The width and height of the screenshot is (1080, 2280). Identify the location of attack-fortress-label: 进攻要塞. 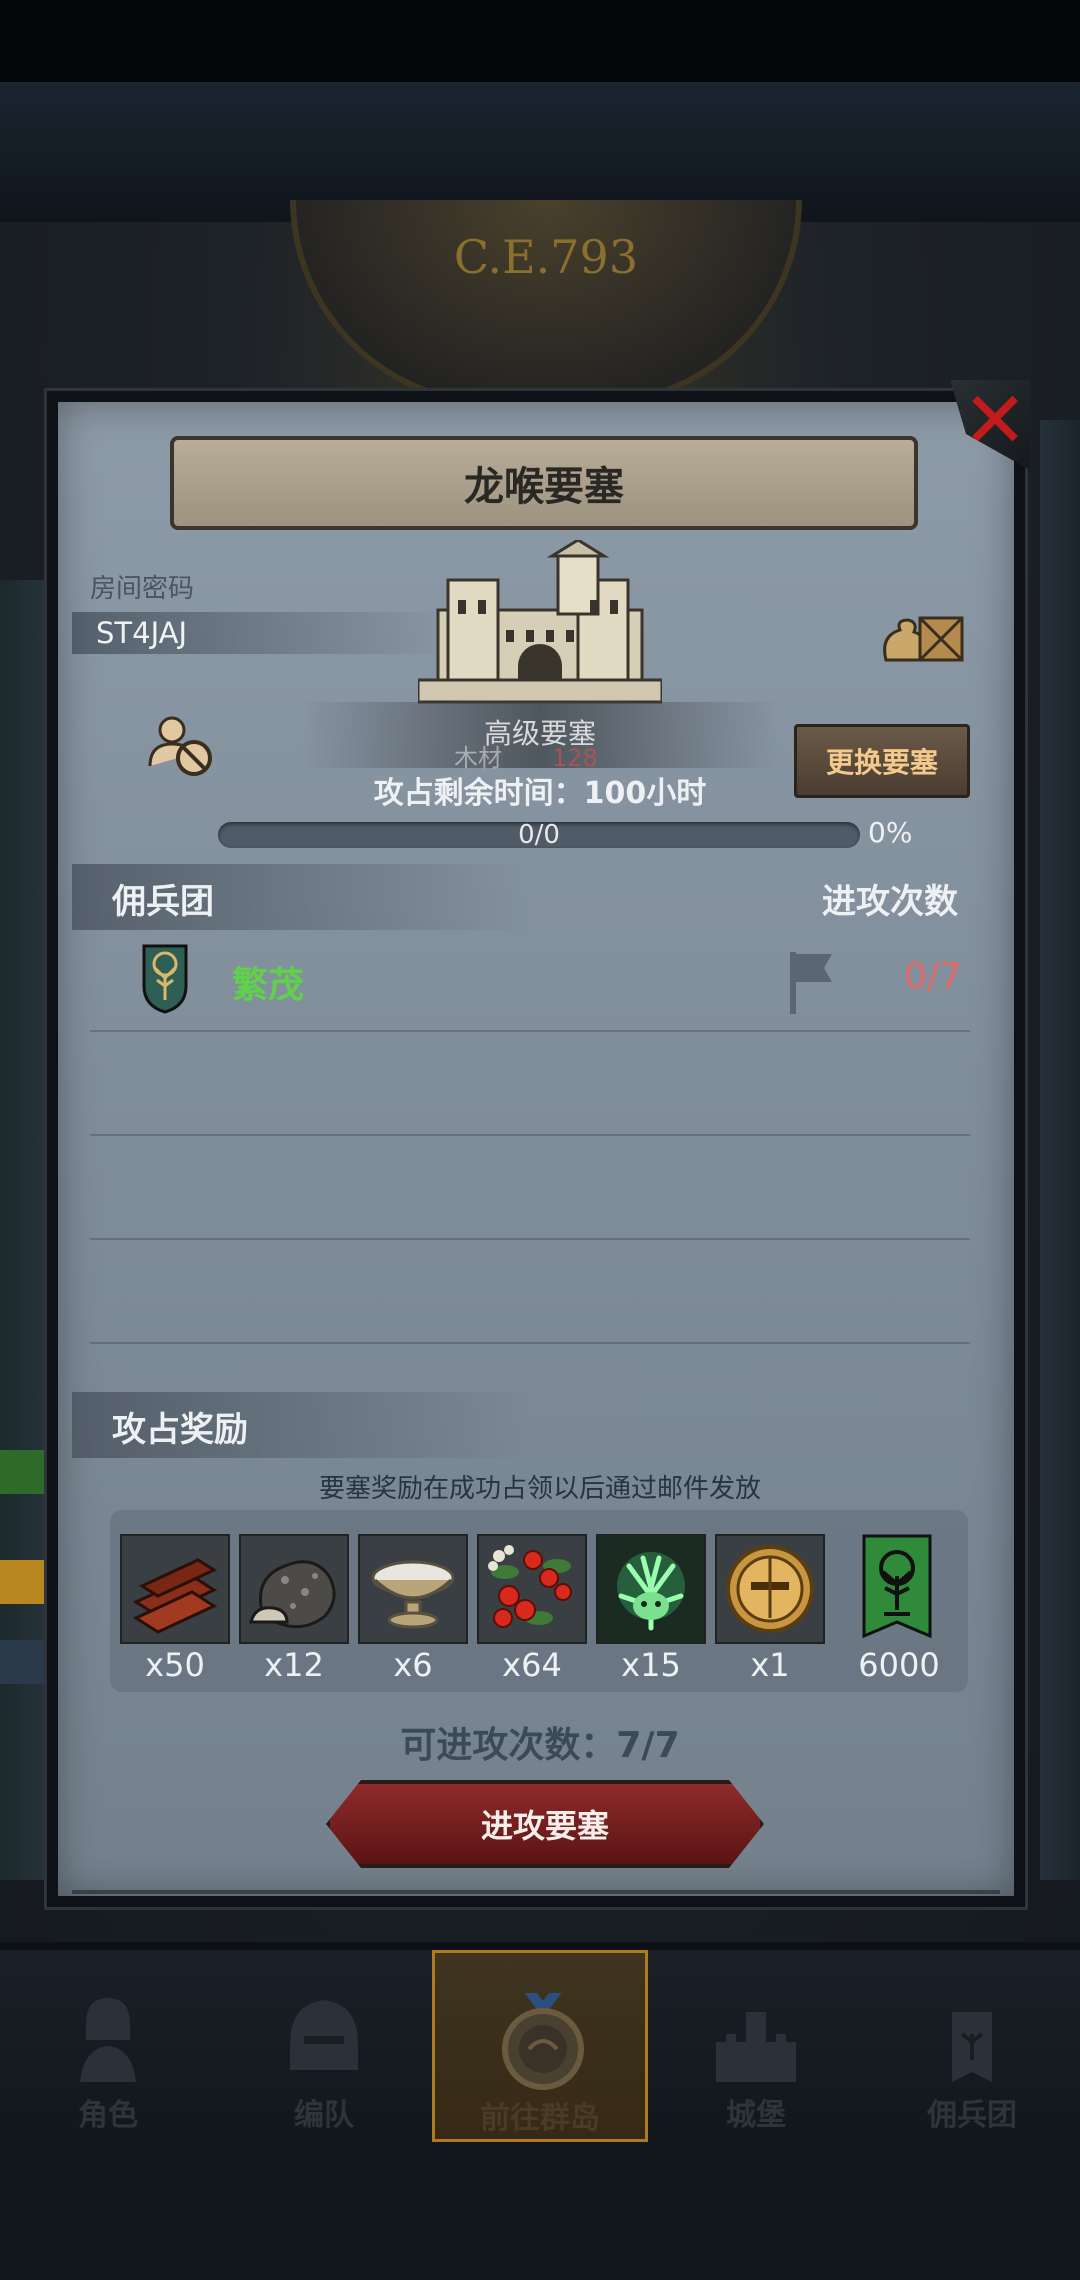
(544, 1826).